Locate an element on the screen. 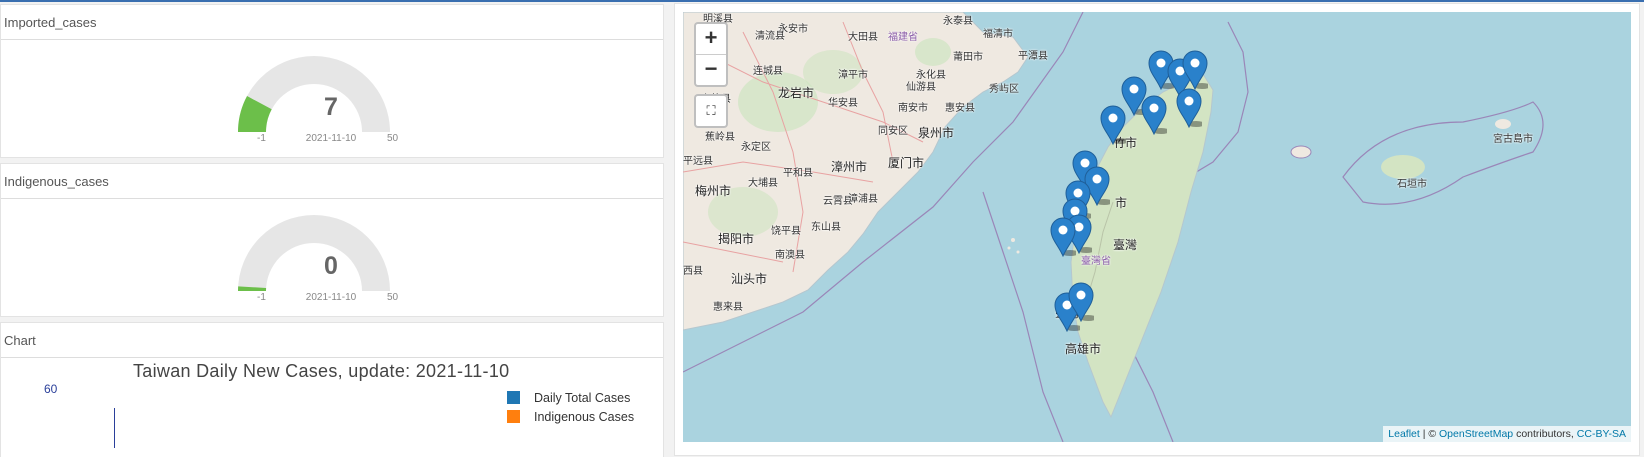 Image resolution: width=1644 pixels, height=457 pixels. map-label: 揭阳市 is located at coordinates (736, 239).